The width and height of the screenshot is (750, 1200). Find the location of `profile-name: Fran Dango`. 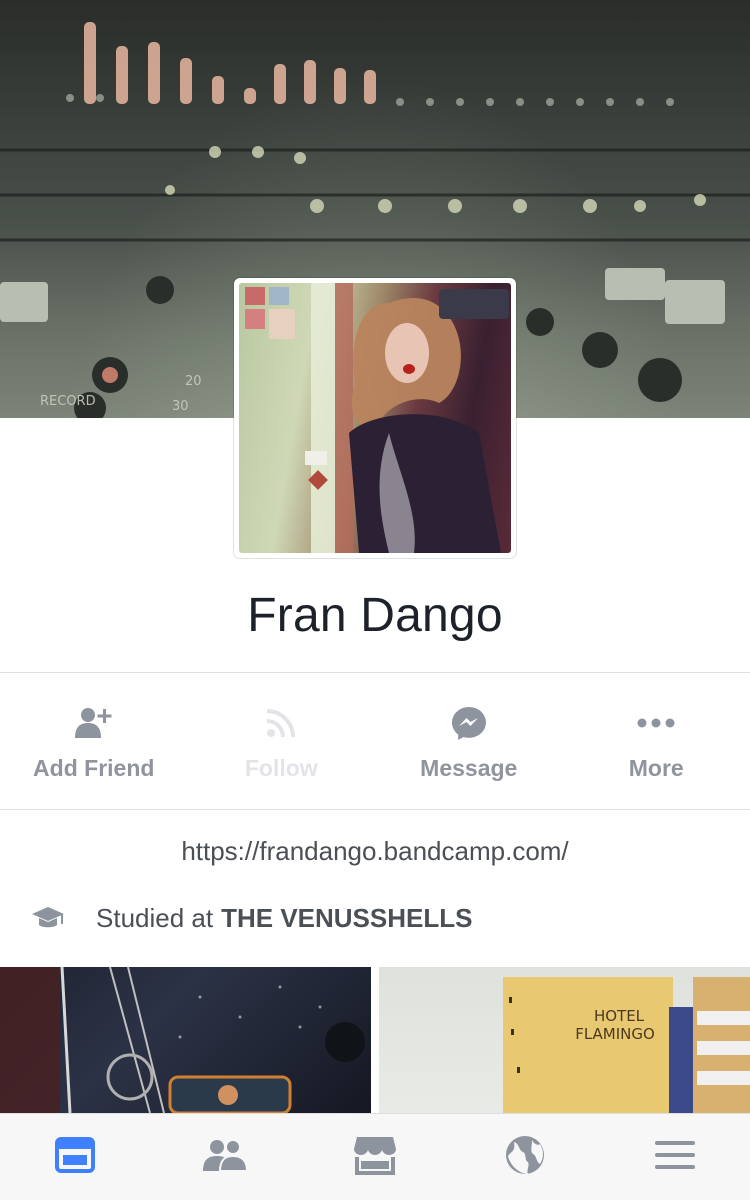

profile-name: Fran Dango is located at coordinates (375, 615).